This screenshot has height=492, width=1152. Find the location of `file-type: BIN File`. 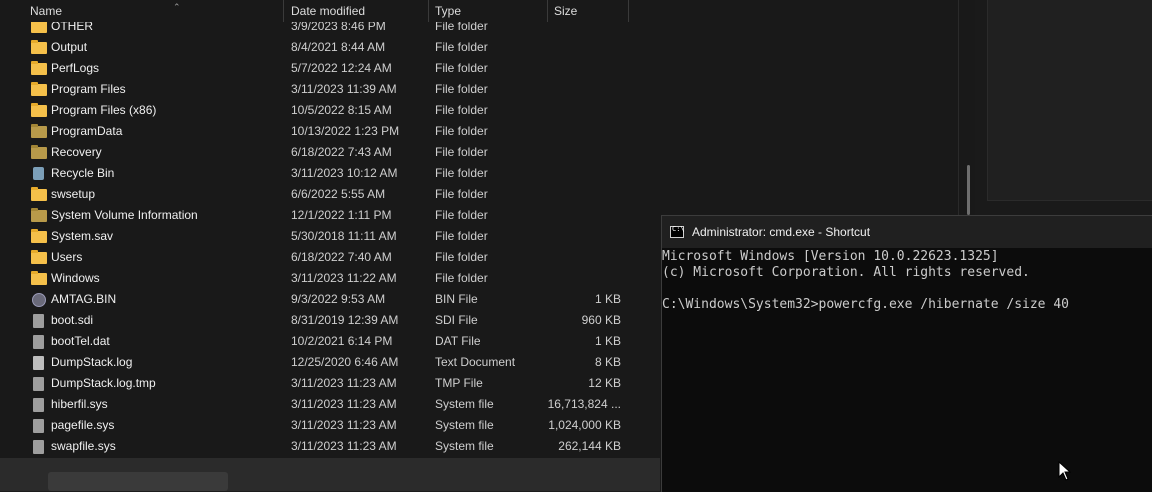

file-type: BIN File is located at coordinates (456, 299).